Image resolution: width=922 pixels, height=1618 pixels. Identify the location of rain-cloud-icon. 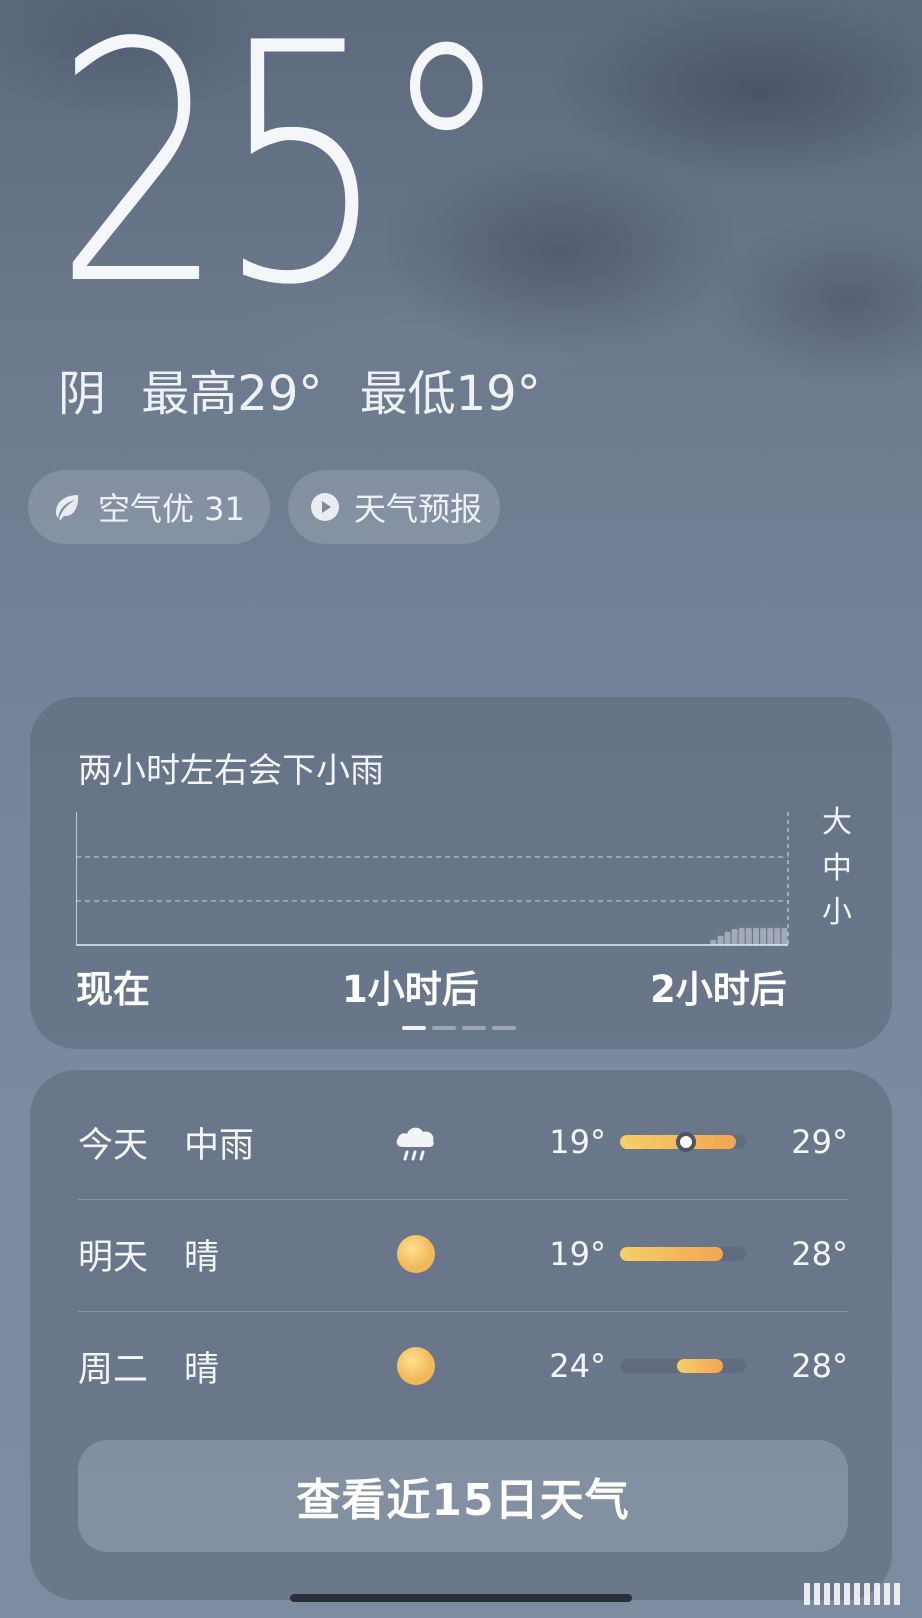
(416, 1142).